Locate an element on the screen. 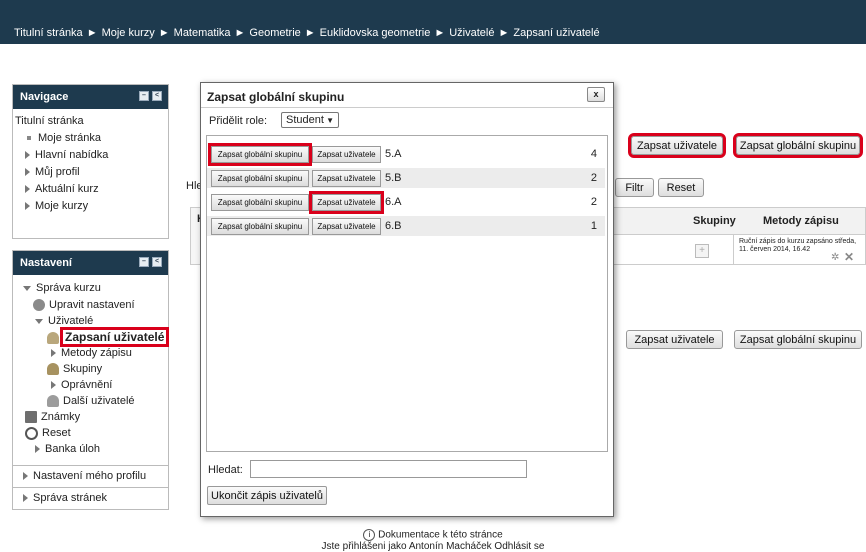 Image resolution: width=866 pixels, height=552 pixels. close-icon: x is located at coordinates (596, 94).